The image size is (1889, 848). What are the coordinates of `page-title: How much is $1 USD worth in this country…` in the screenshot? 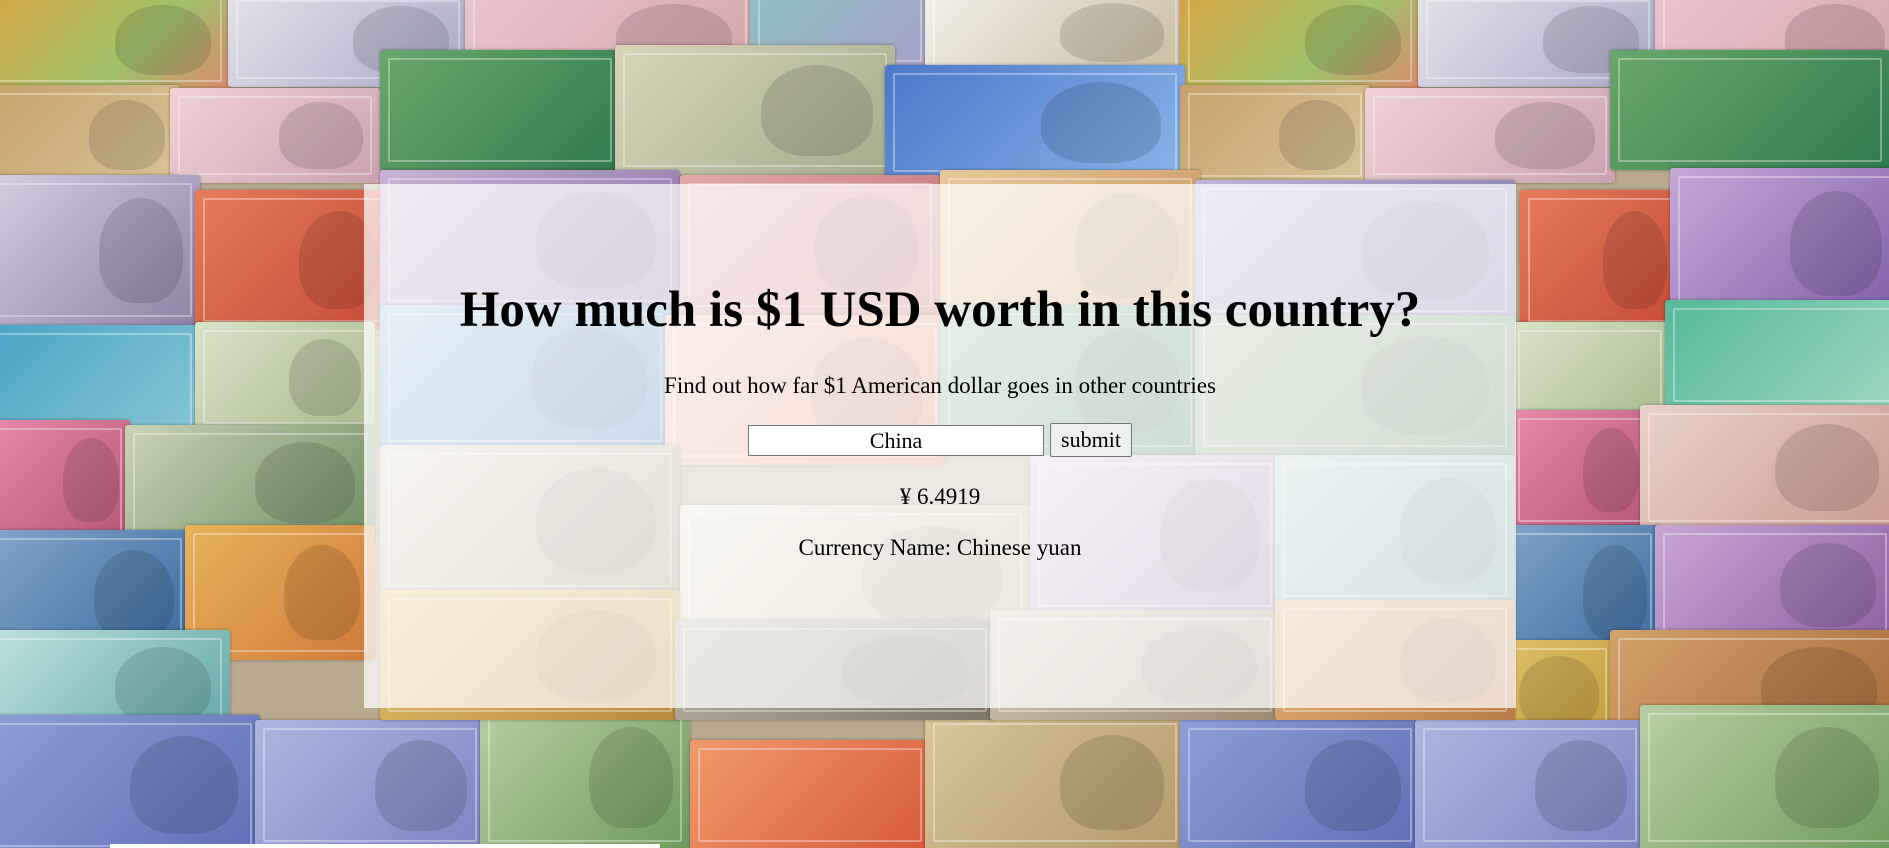 It's located at (940, 310).